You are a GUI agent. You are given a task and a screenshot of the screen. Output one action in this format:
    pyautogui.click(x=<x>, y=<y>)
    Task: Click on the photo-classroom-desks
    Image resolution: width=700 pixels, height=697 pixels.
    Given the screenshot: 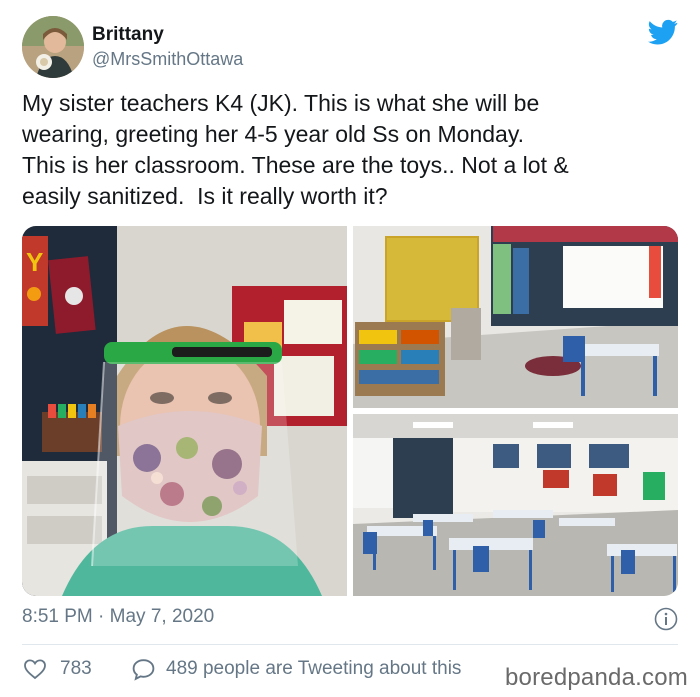 What is the action you would take?
    pyautogui.click(x=515, y=505)
    